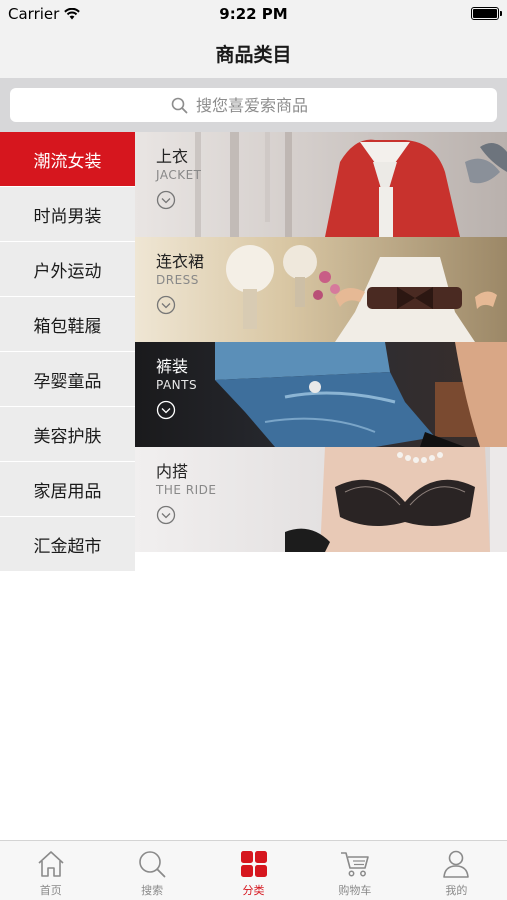  I want to click on subcategory-text: 裤装 PANTS, so click(177, 375).